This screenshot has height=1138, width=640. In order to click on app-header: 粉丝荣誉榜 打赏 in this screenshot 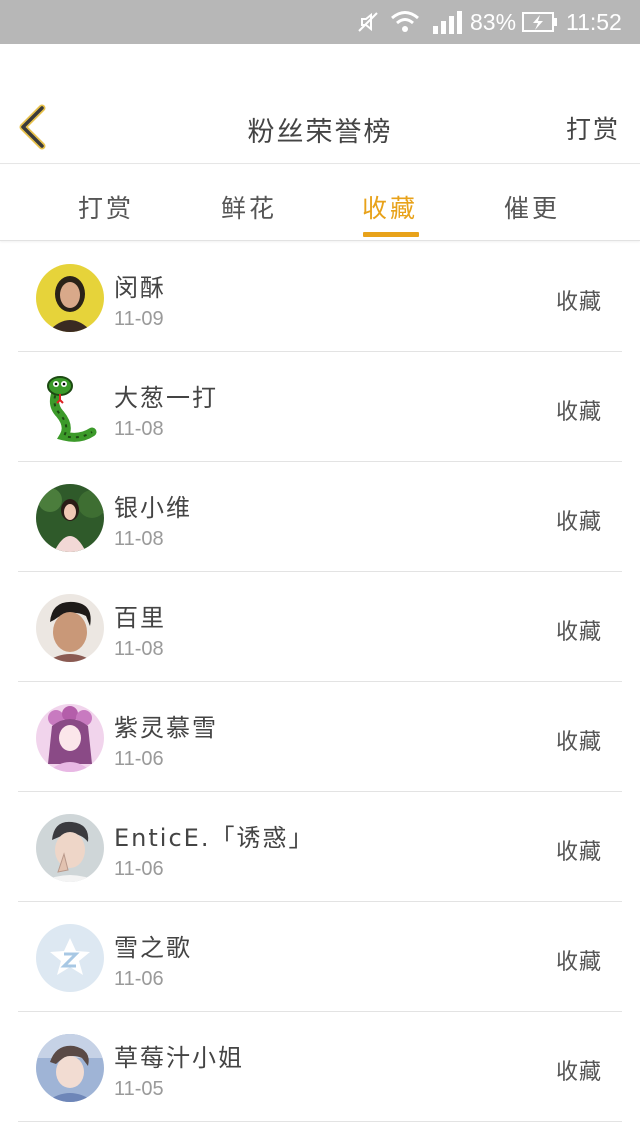, I will do `click(320, 104)`.